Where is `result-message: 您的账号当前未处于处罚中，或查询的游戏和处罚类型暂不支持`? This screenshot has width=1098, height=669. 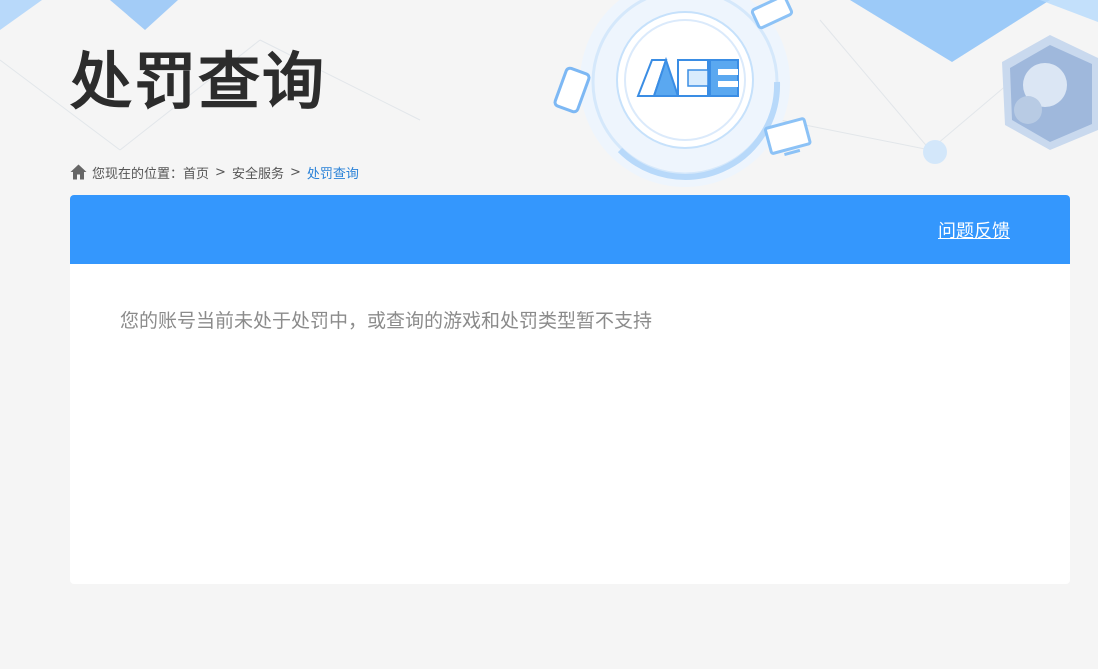
result-message: 您的账号当前未处于处罚中，或查询的游戏和处罚类型暂不支持 is located at coordinates (386, 321).